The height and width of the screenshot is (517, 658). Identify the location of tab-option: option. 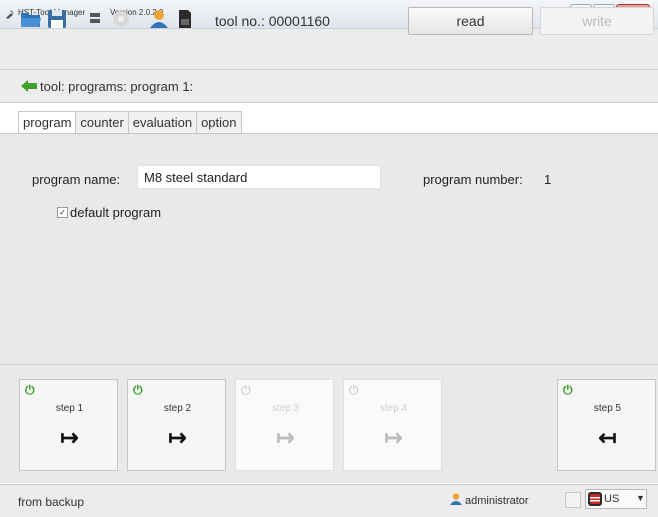
(219, 122).